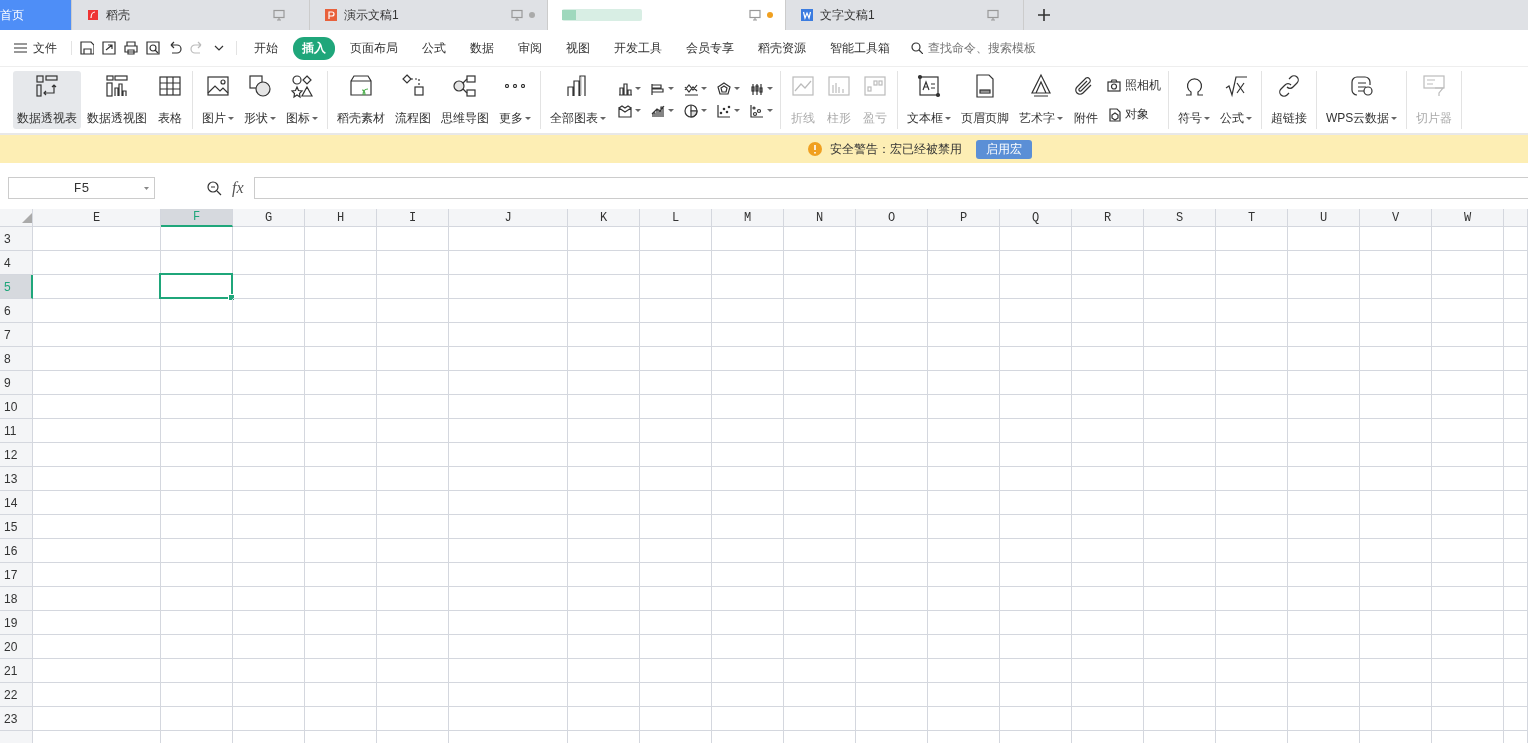  Describe the element at coordinates (218, 100) in the screenshot. I see `ribbon-button: 图片` at that location.